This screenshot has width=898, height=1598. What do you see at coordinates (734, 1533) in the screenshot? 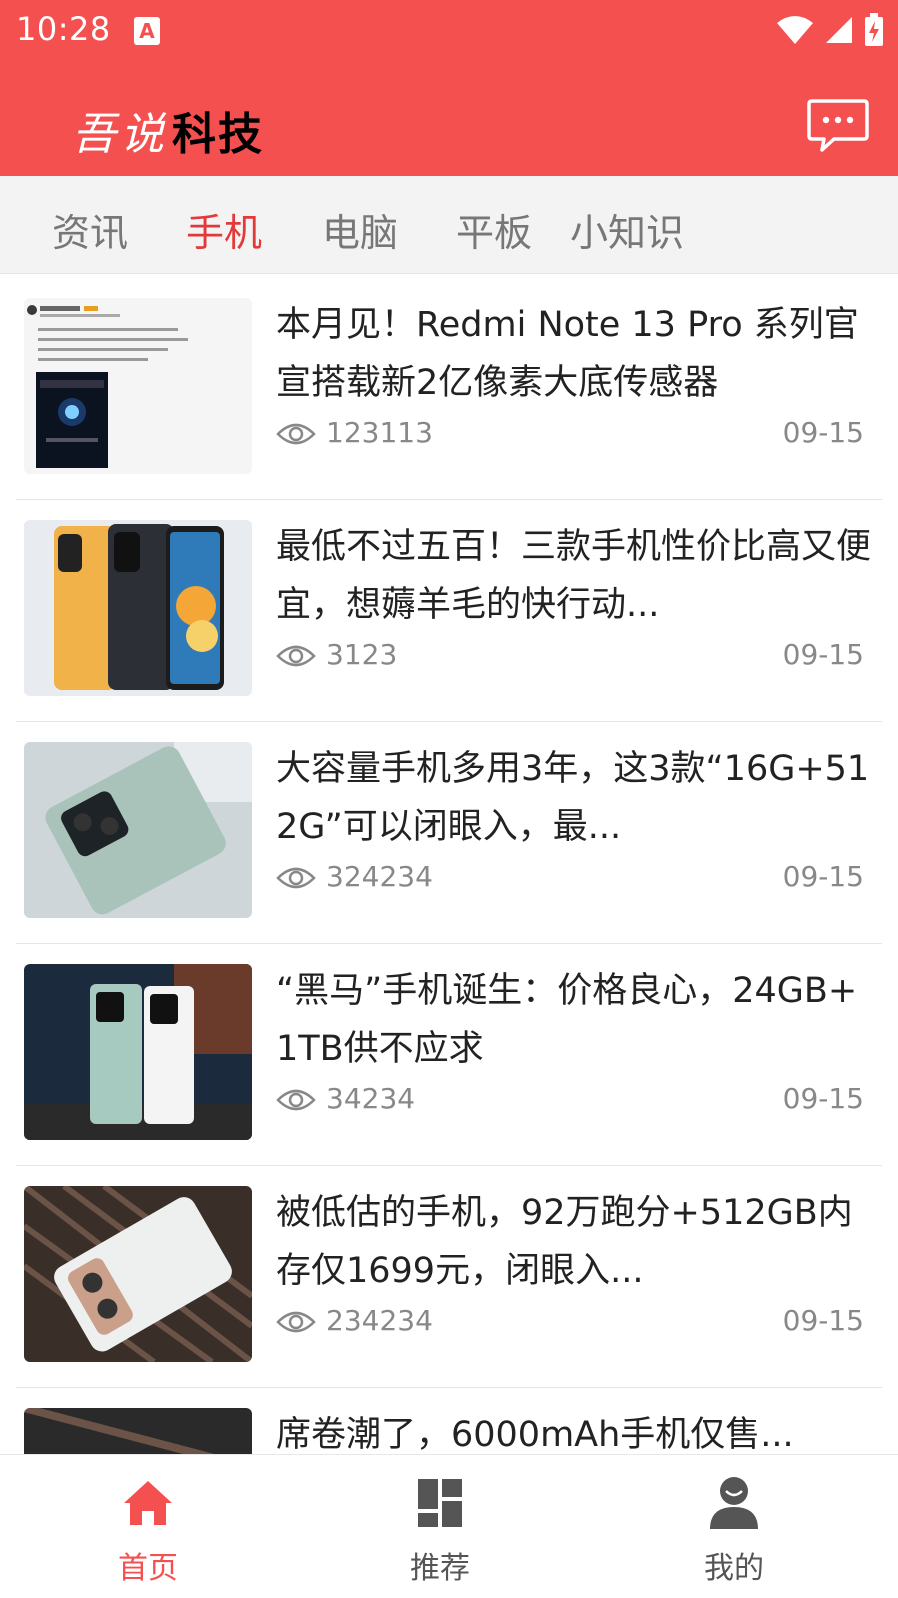
I see `nav-profile: 我的` at bounding box center [734, 1533].